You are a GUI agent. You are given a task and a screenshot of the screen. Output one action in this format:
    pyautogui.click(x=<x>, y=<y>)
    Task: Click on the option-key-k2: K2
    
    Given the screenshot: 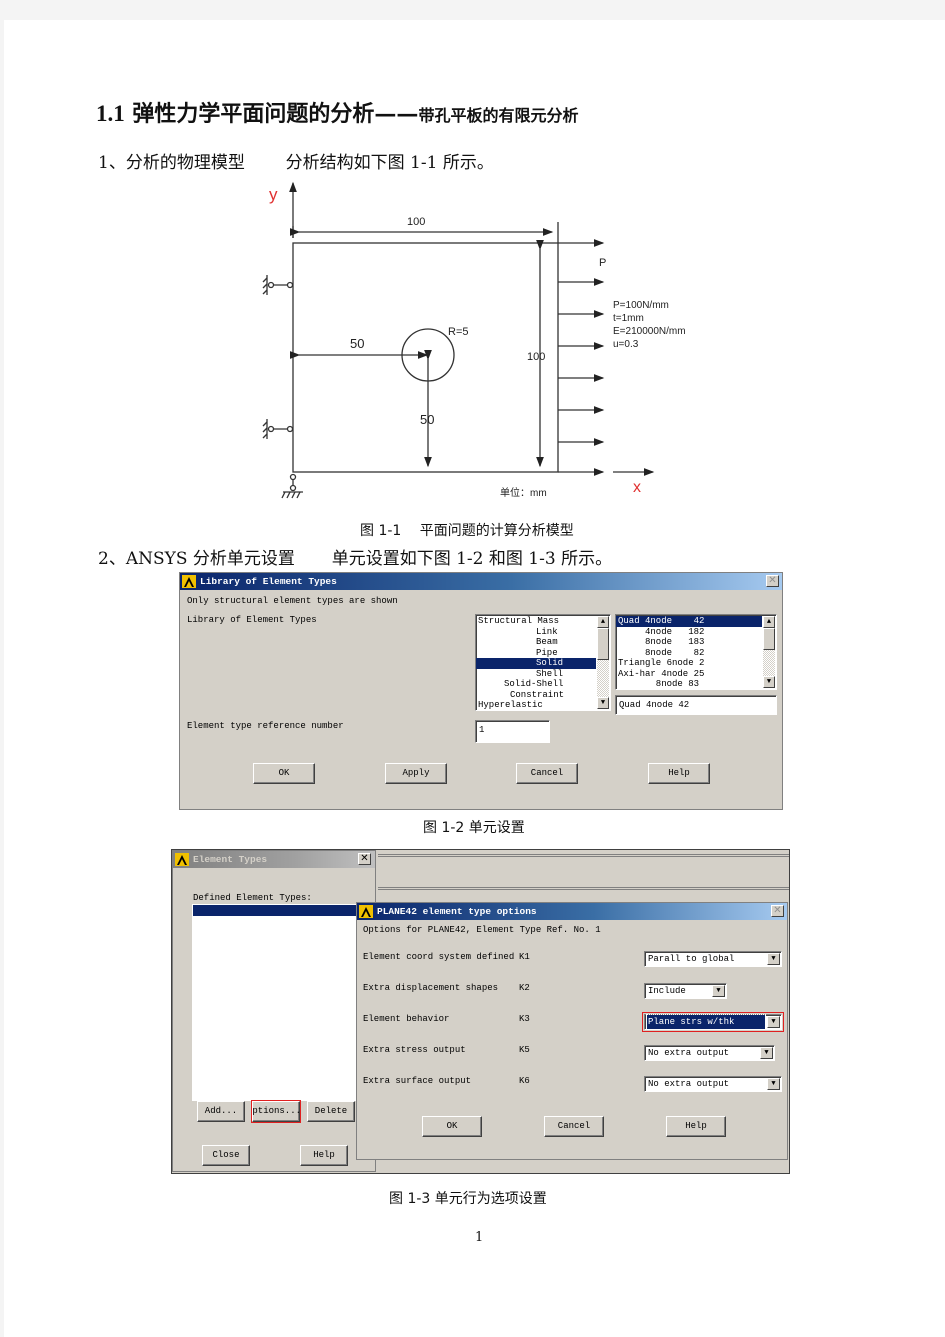 What is the action you would take?
    pyautogui.click(x=524, y=988)
    